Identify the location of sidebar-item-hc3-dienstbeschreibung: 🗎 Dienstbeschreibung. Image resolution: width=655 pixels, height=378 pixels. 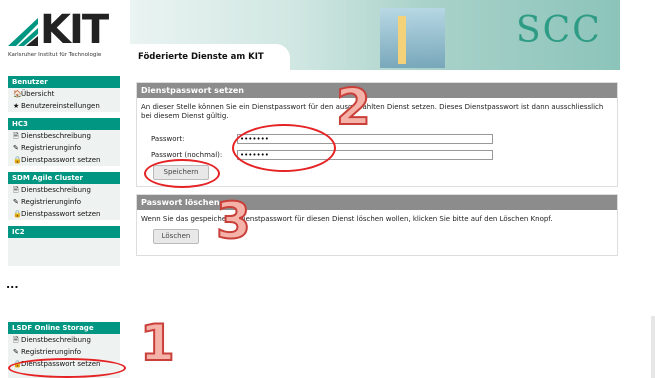
(64, 136).